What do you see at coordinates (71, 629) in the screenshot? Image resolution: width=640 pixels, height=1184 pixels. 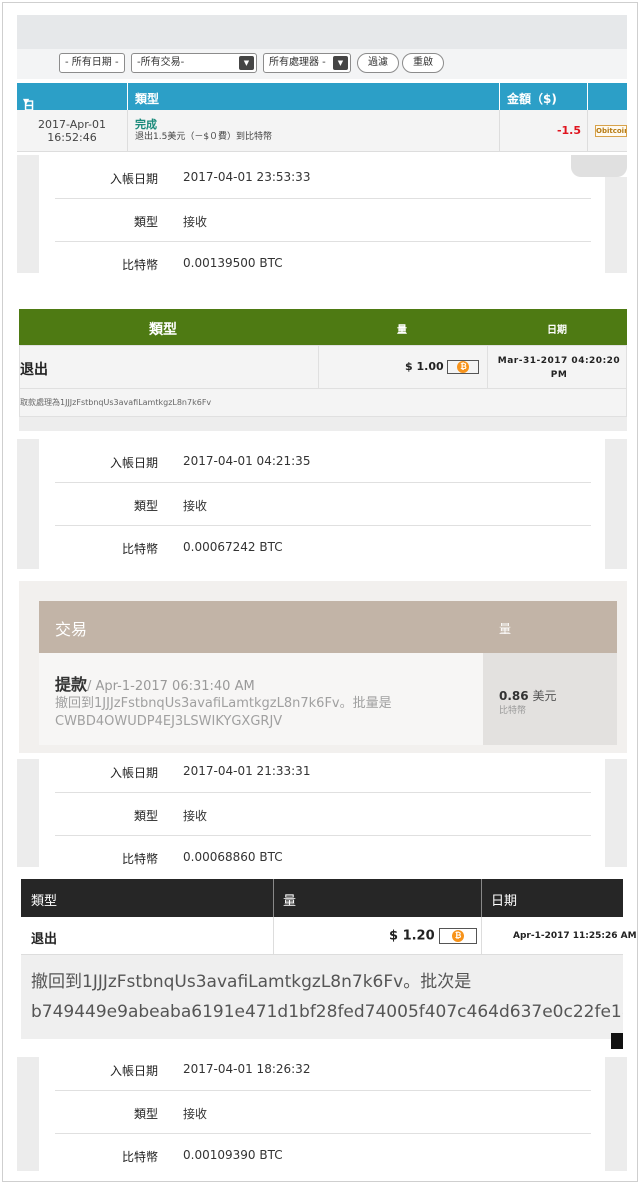 I see `trade-column-header: 交易` at bounding box center [71, 629].